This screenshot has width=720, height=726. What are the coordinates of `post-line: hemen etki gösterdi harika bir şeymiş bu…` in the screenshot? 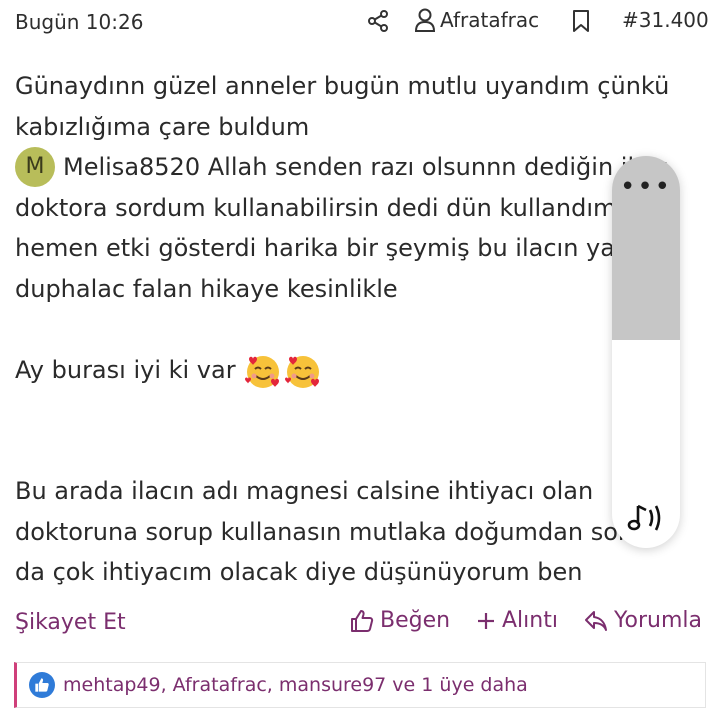 It's located at (348, 248).